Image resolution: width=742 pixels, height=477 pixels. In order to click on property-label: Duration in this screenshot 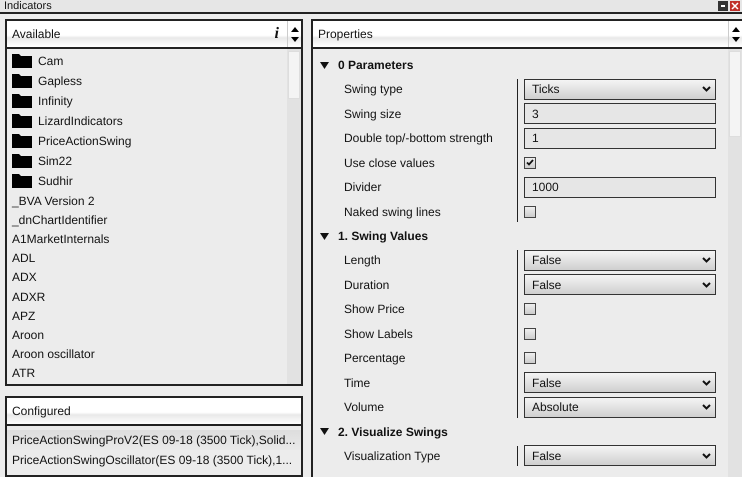, I will do `click(366, 285)`.